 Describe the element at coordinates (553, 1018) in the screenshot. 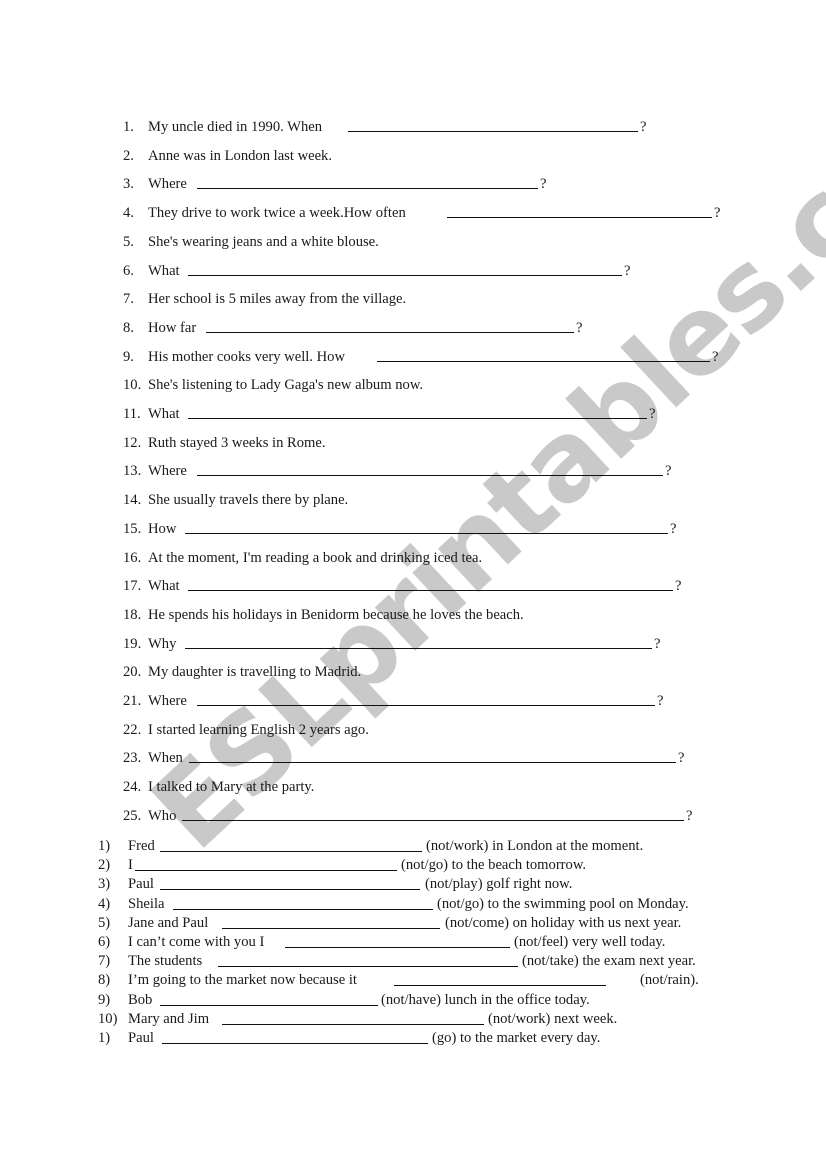

I see `sentence-rest: (not/work) next week.` at that location.